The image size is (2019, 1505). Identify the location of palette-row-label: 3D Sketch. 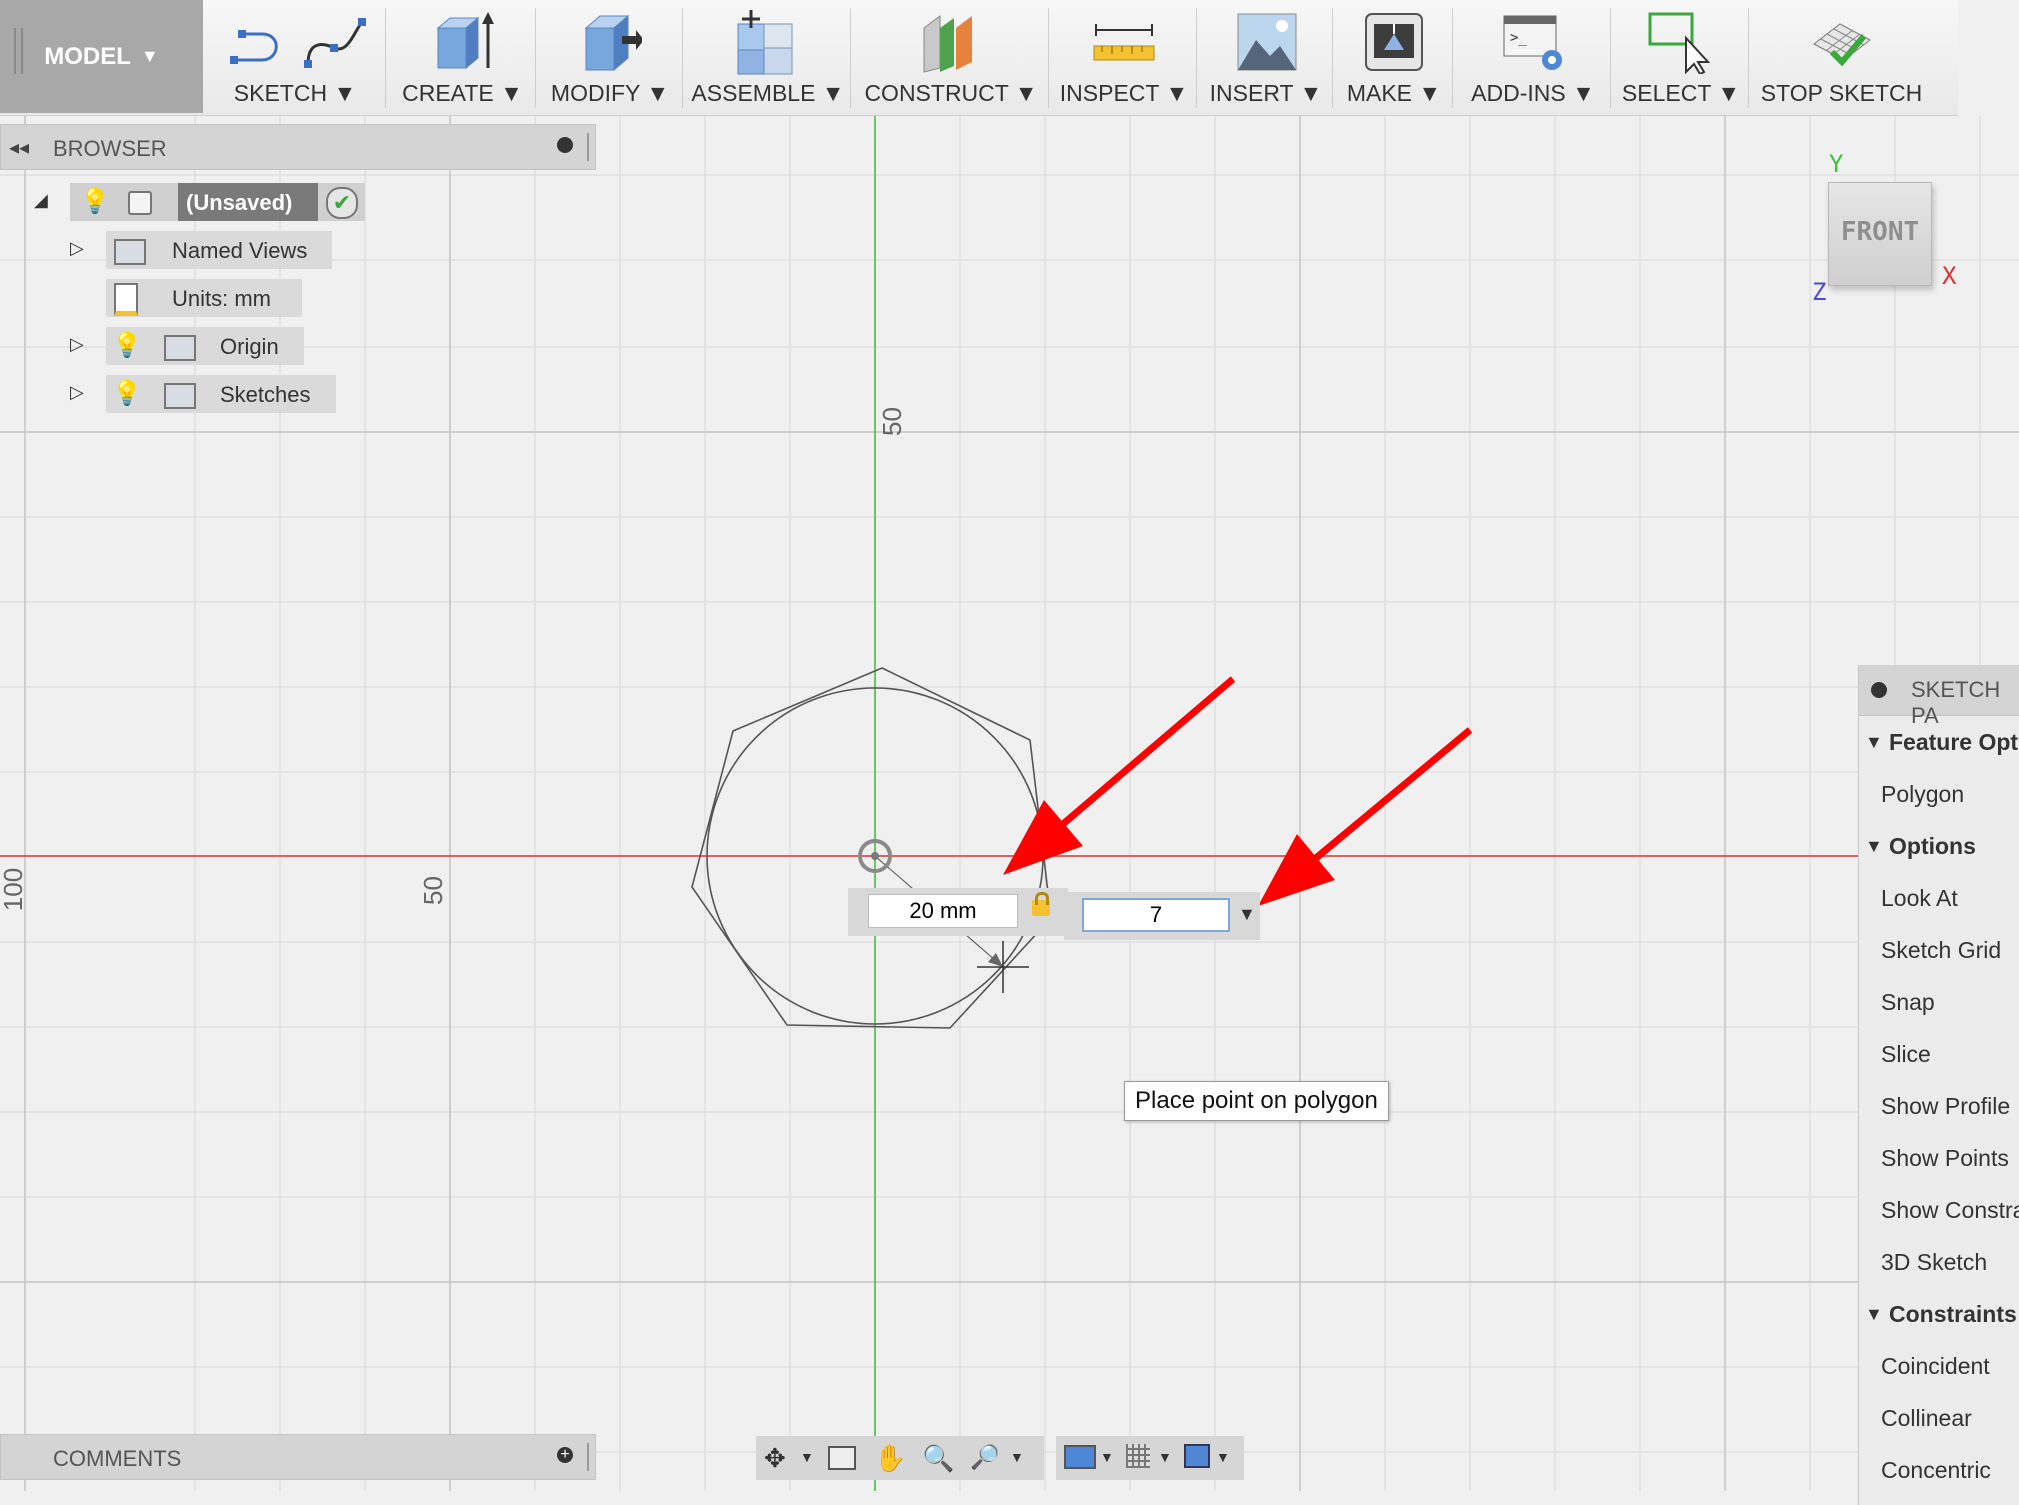
(1934, 1262).